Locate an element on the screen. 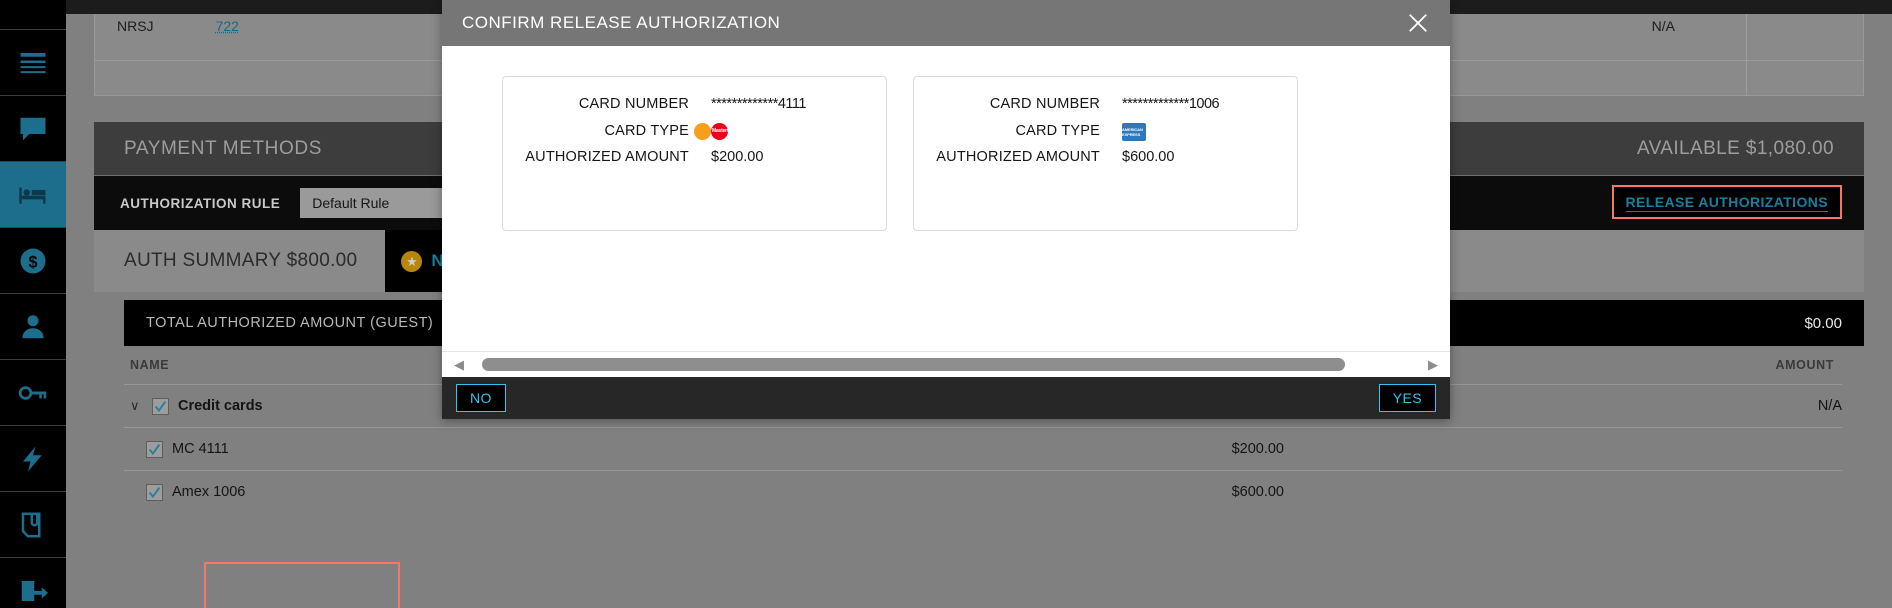  card-type-value: AMERICAN EXPRESS is located at coordinates (1134, 131).